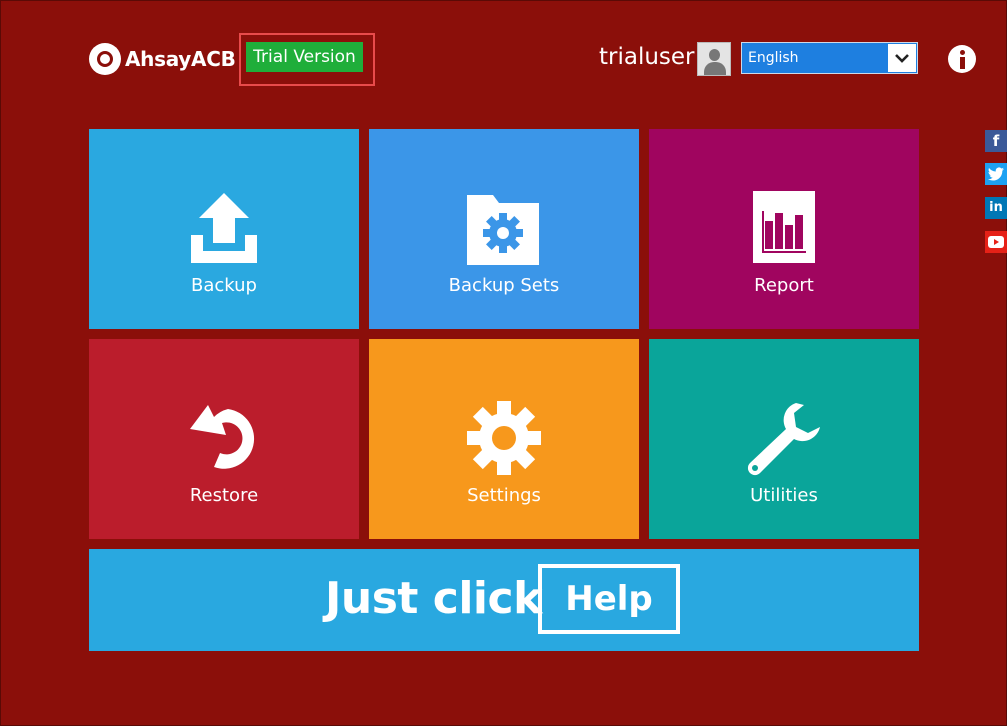  I want to click on twitter-icon, so click(996, 174).